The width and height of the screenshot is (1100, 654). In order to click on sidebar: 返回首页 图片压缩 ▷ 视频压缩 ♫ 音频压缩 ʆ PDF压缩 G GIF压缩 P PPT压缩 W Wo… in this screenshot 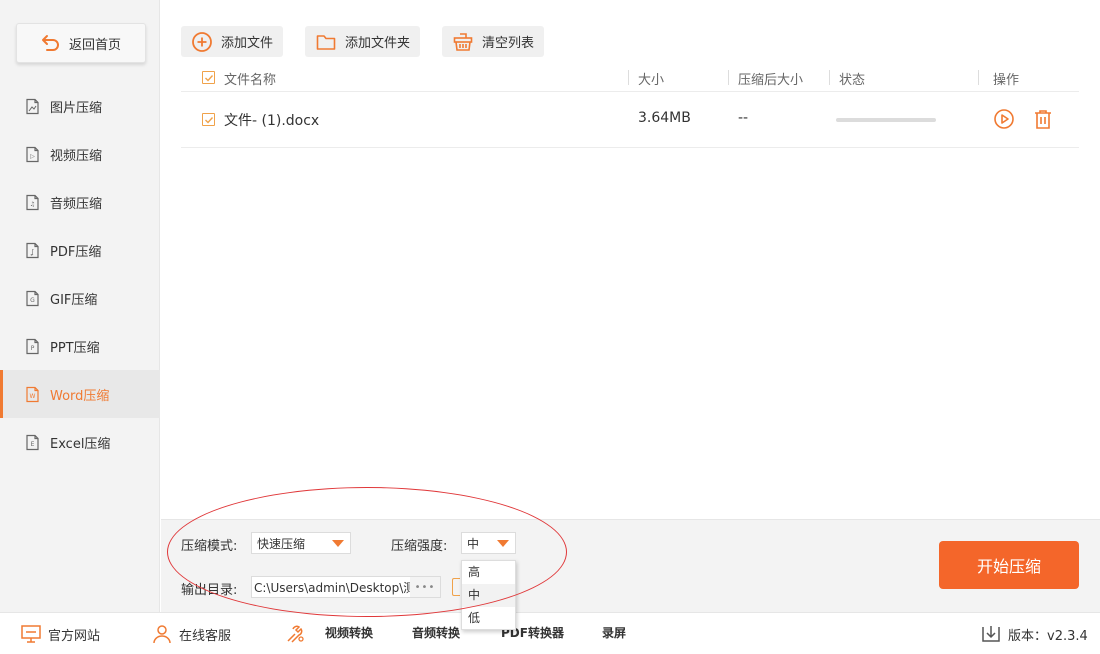, I will do `click(80, 306)`.